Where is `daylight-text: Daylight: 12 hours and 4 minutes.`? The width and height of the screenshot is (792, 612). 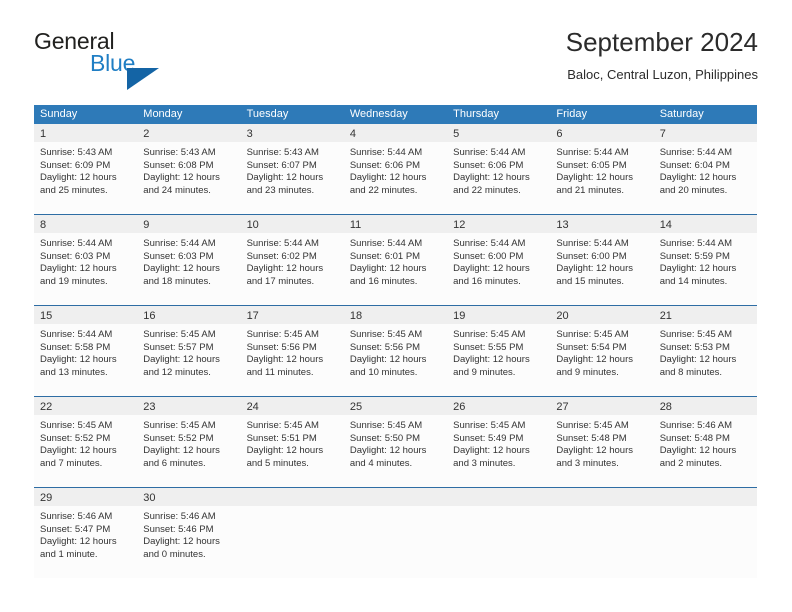
daylight-text: Daylight: 12 hours and 4 minutes. is located at coordinates (388, 457).